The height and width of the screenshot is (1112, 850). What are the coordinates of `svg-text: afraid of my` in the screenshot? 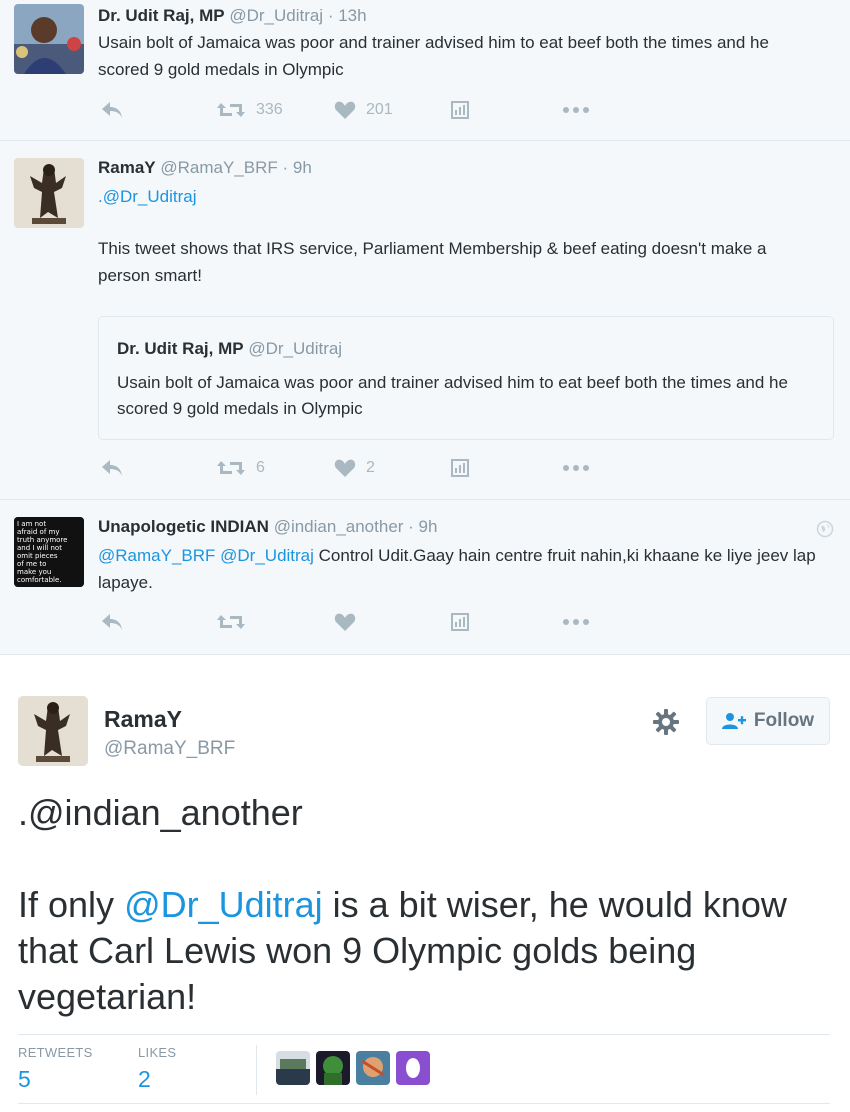 It's located at (38, 532).